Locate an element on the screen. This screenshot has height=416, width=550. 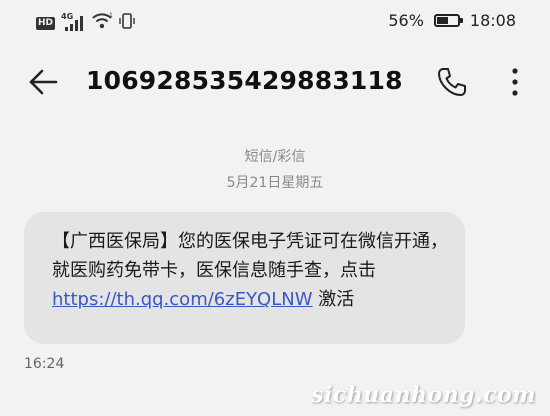
svg-text: 1 is located at coordinates (111, 15).